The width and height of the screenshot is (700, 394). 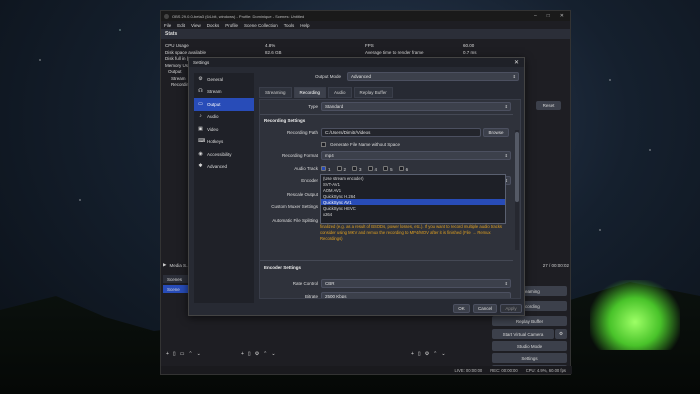 What do you see at coordinates (200, 103) in the screenshot?
I see `output-icon: ▭` at bounding box center [200, 103].